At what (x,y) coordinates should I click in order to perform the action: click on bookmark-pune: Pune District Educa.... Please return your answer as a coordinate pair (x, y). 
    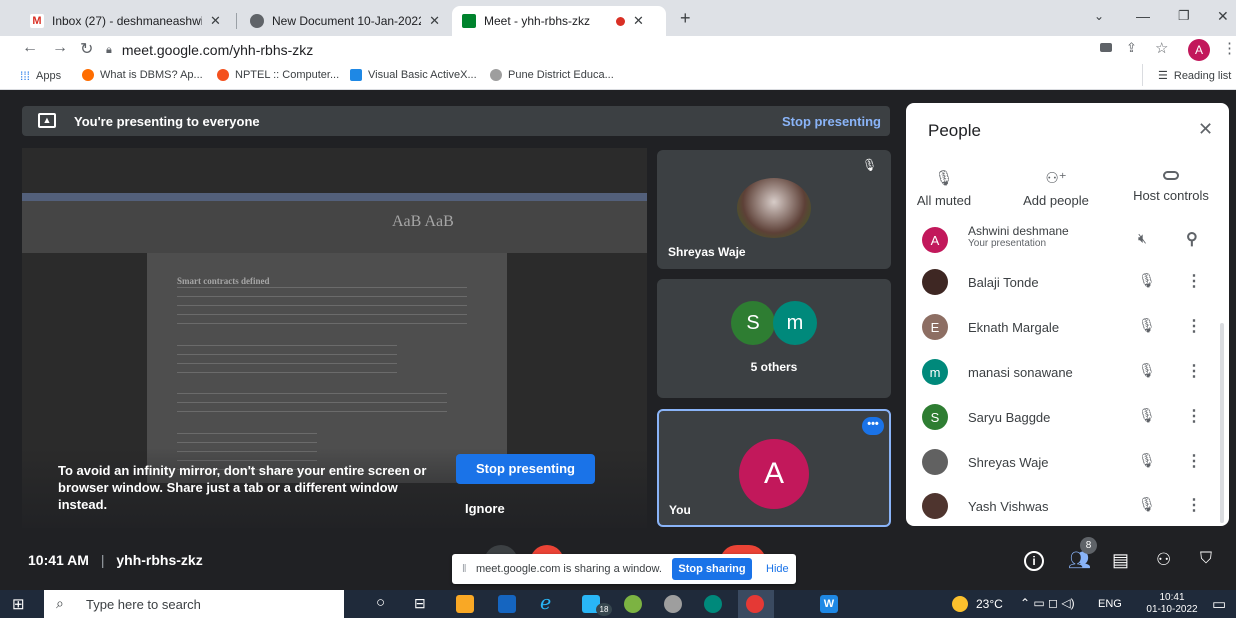
    Looking at the image, I should click on (552, 75).